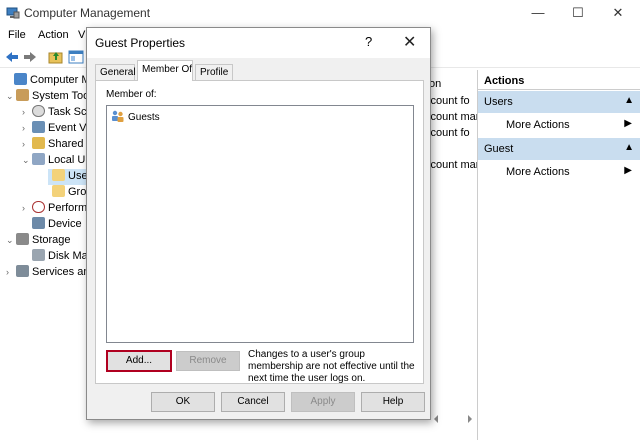 Image resolution: width=640 pixels, height=448 pixels. I want to click on tree-item-task-scheduler: › Task Sch, so click(57, 113).